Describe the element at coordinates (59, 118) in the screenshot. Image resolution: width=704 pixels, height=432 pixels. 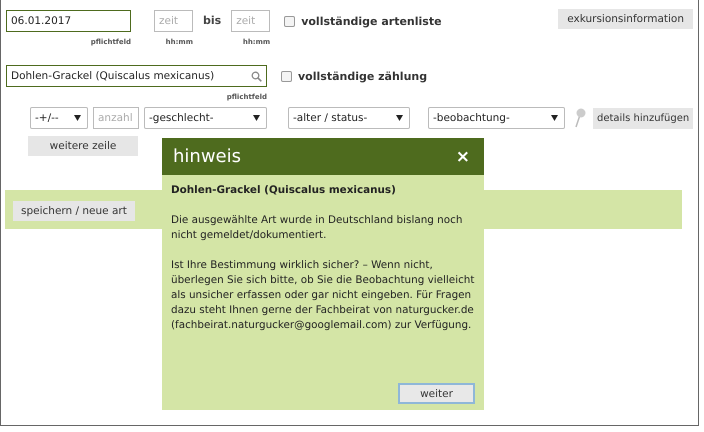
I see `sign-select: -+/--` at that location.